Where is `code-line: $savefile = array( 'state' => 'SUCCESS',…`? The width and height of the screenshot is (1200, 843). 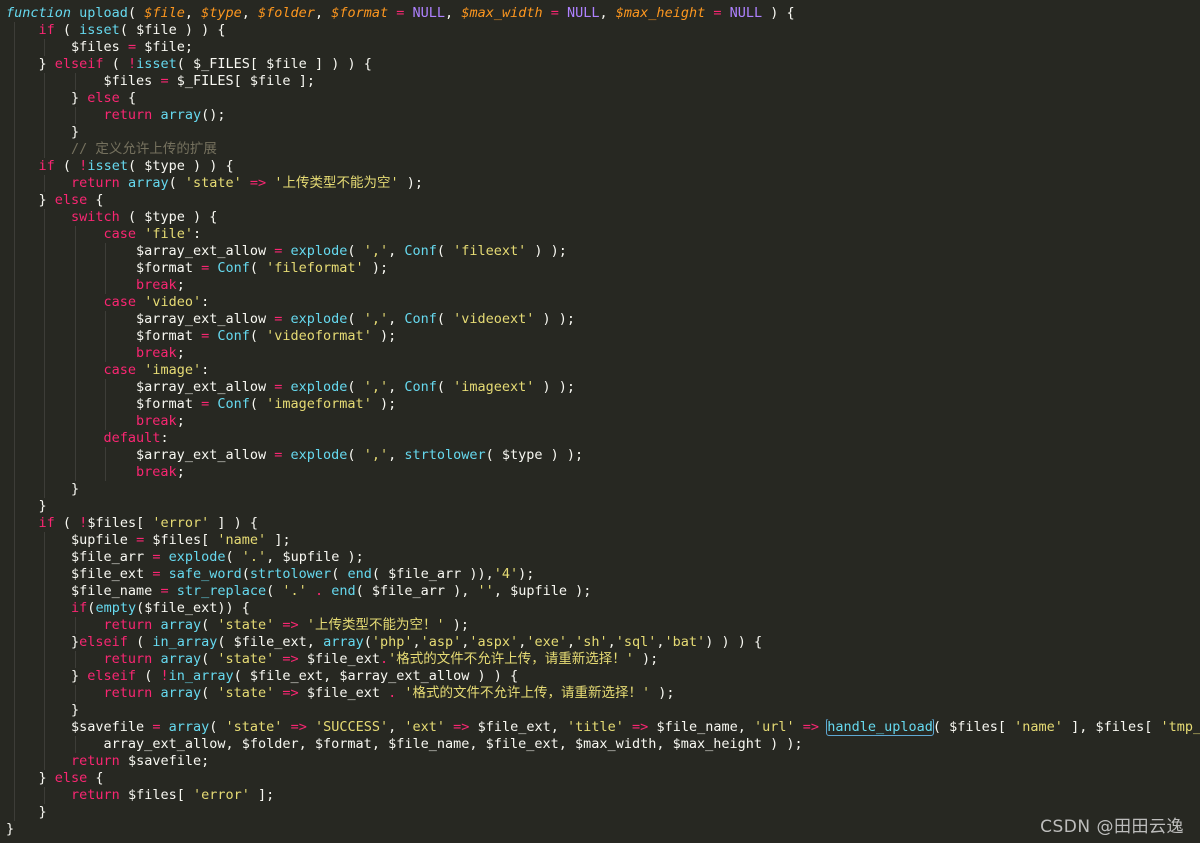 code-line: $savefile = array( 'state' => 'SUCCESS',… is located at coordinates (603, 727).